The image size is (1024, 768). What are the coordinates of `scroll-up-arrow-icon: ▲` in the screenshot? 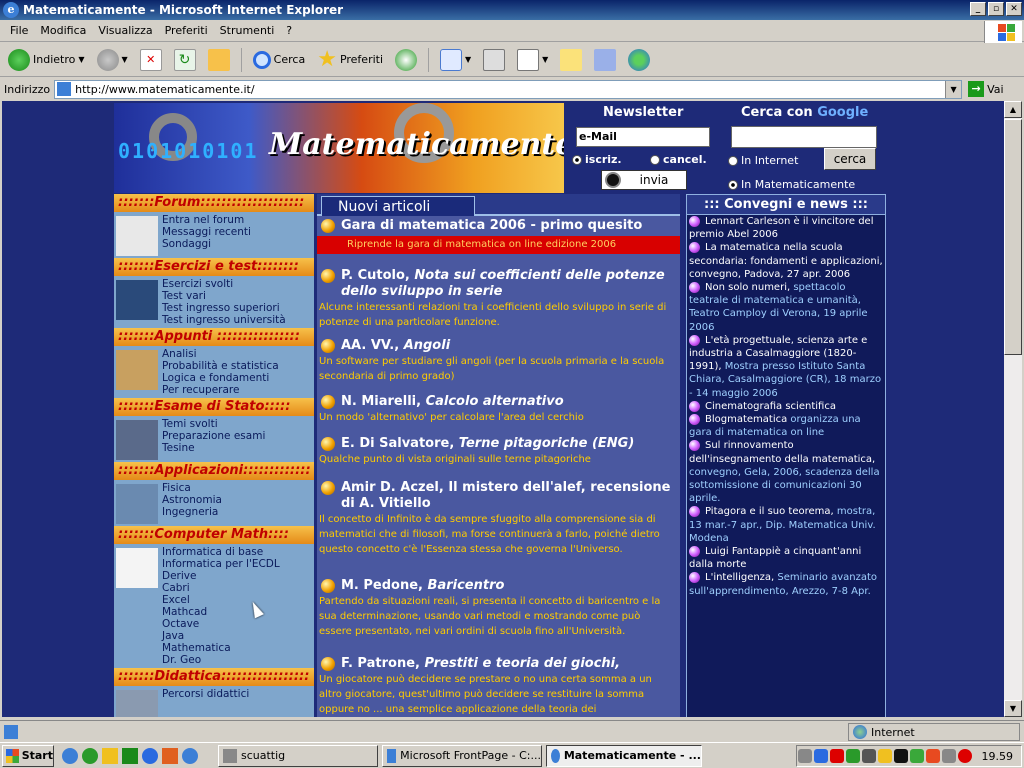 It's located at (1013, 109).